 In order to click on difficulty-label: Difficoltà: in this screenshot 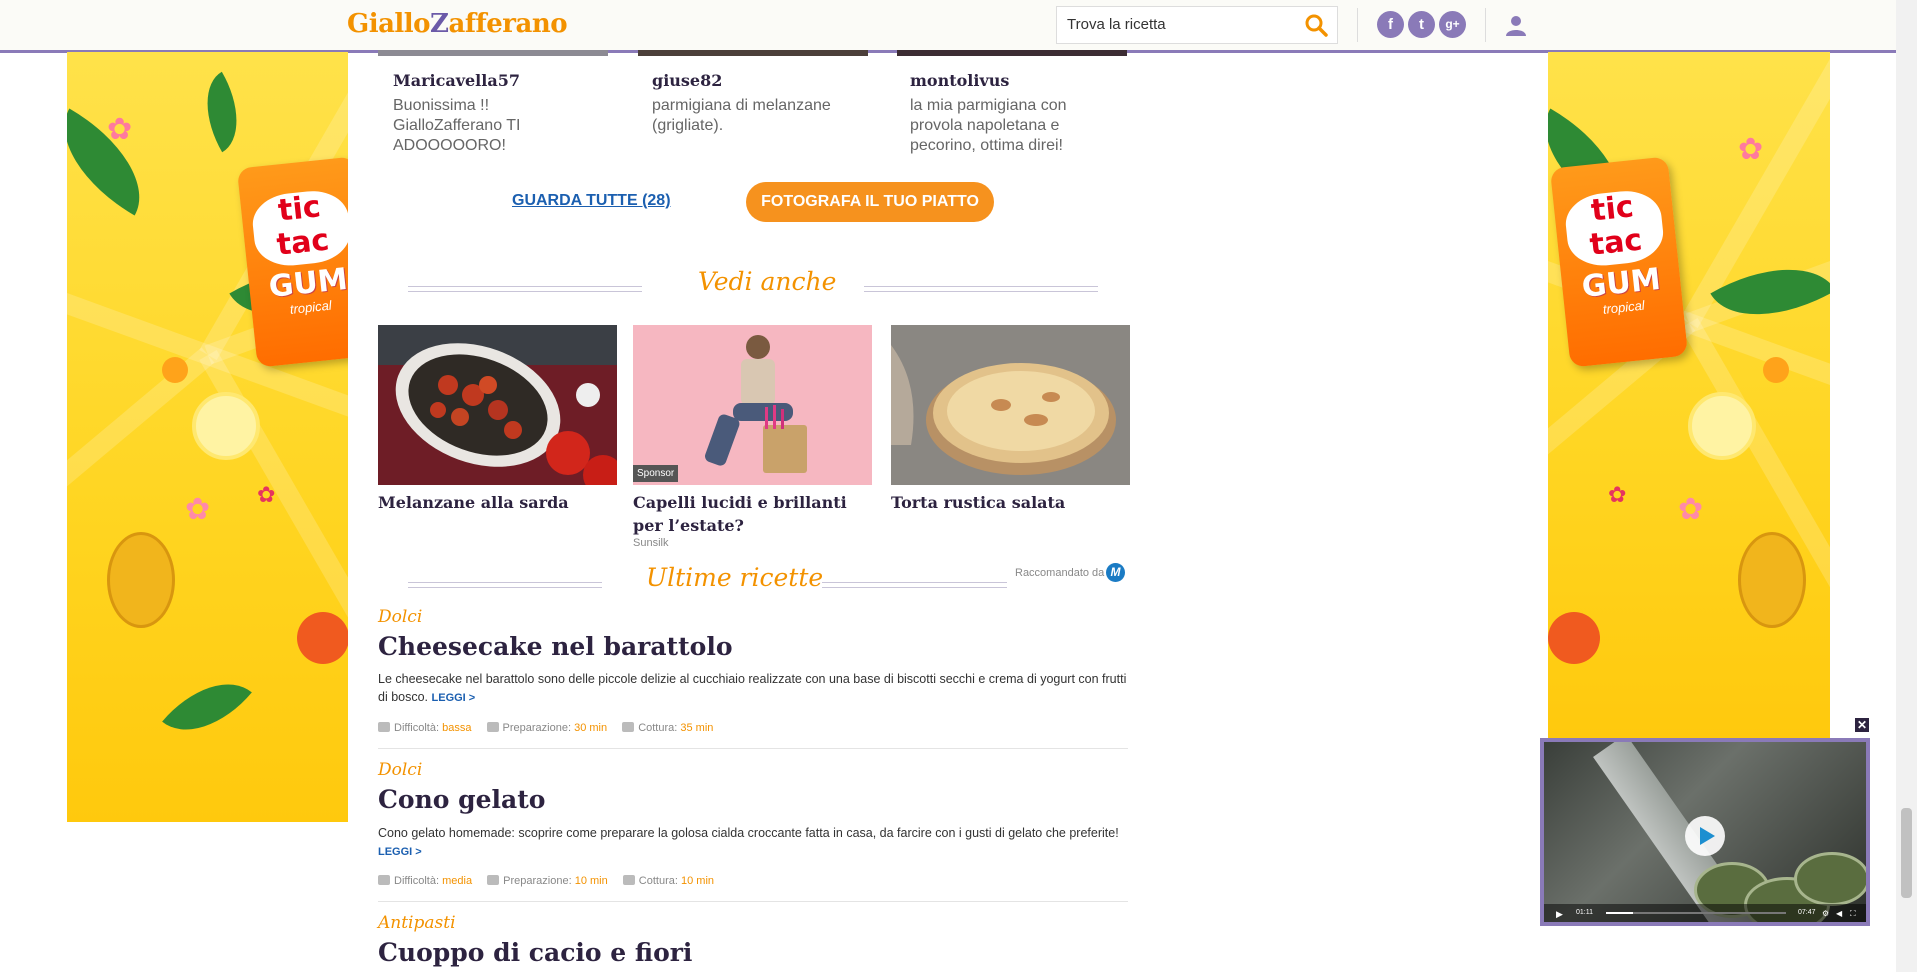, I will do `click(417, 881)`.